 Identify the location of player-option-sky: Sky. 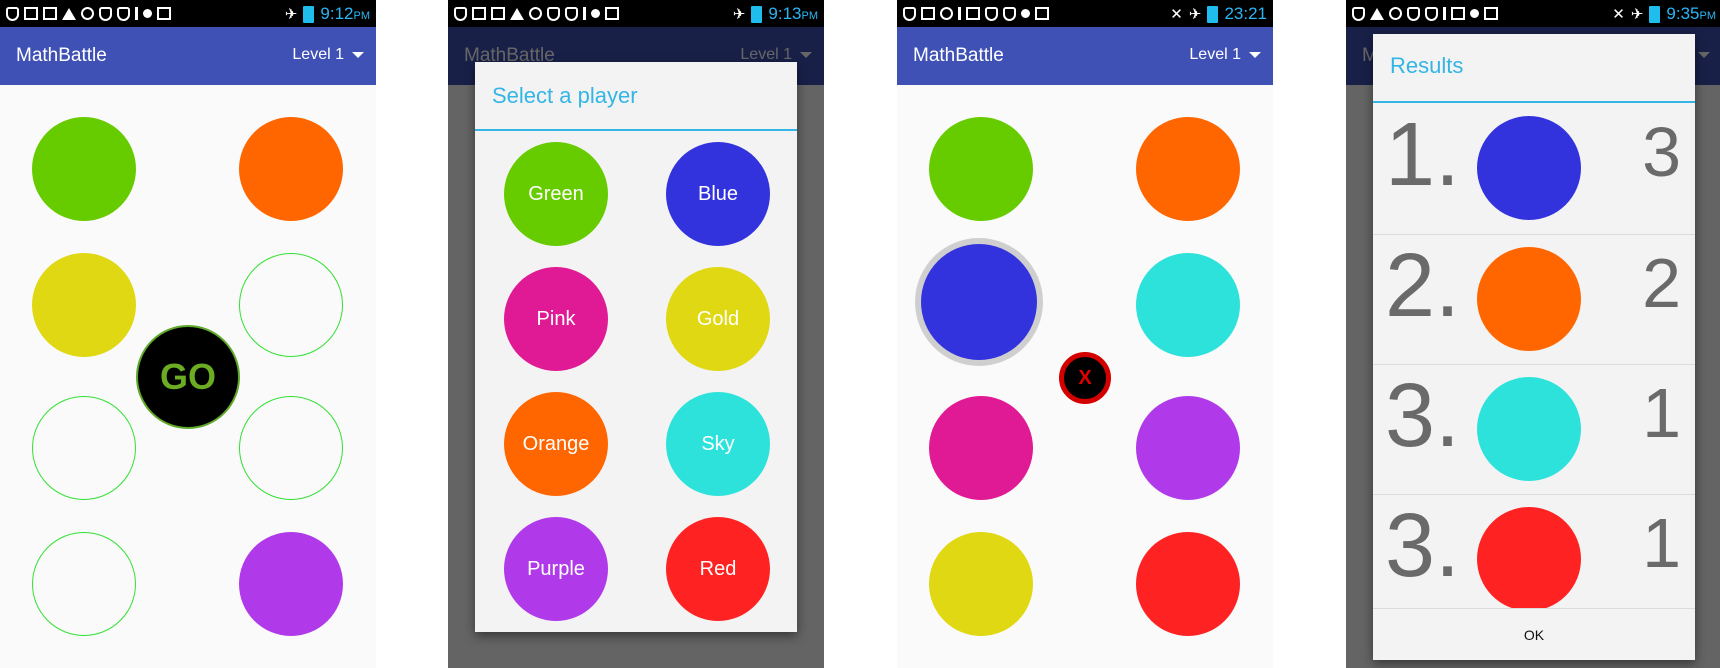
(718, 444).